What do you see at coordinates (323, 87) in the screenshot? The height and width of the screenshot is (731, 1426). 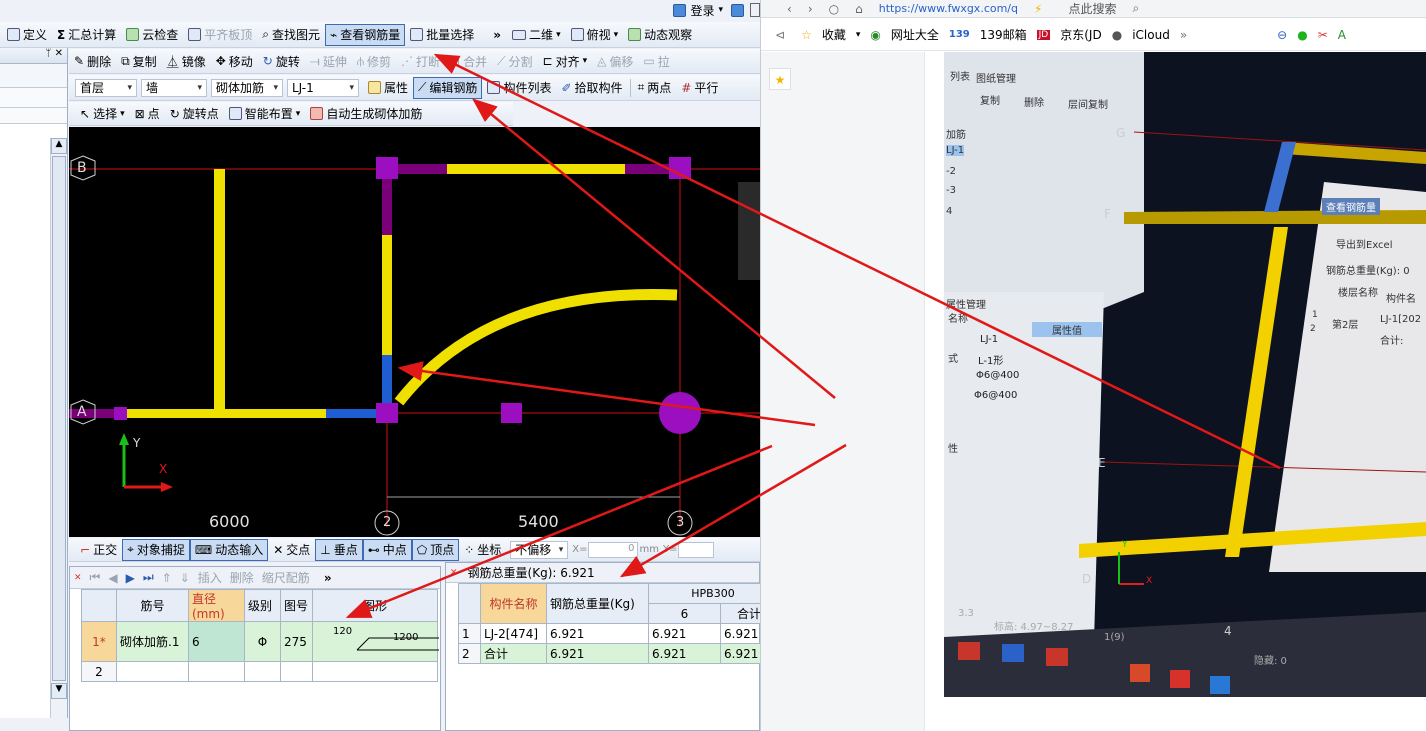 I see `component-name-select: LJ-1` at bounding box center [323, 87].